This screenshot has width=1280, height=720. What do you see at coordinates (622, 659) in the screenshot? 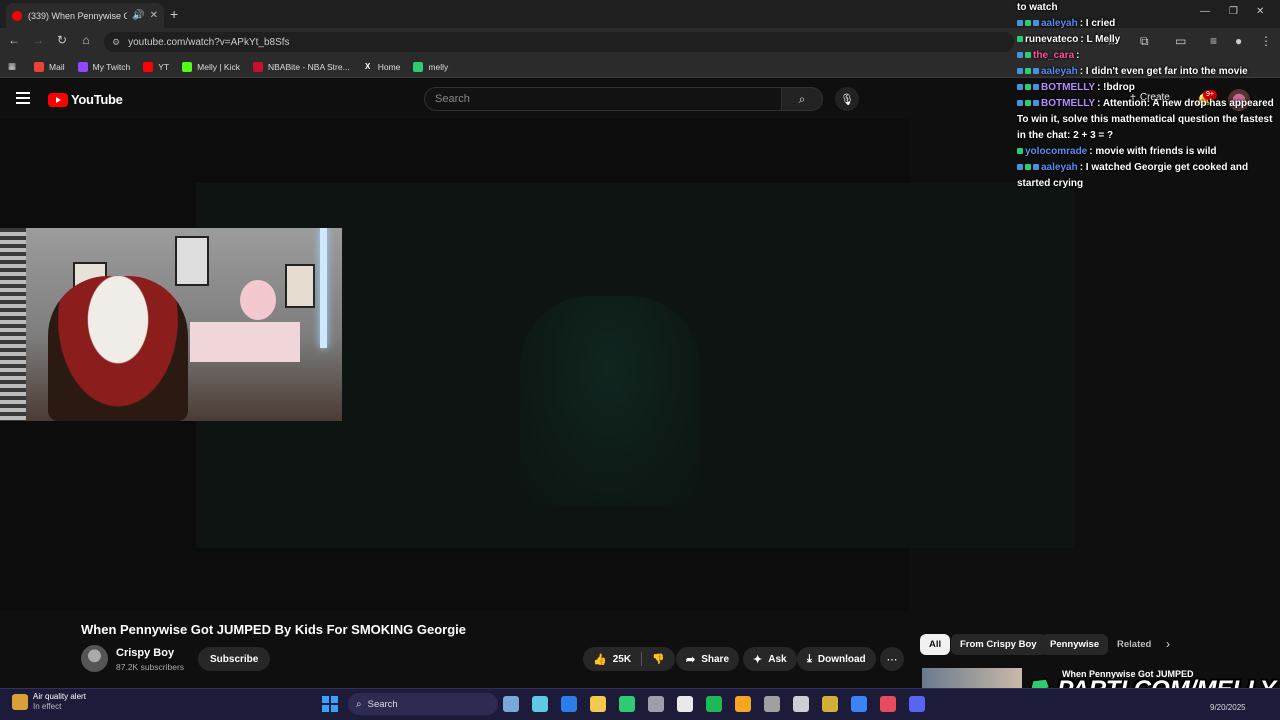
I see `like-count: 25K` at bounding box center [622, 659].